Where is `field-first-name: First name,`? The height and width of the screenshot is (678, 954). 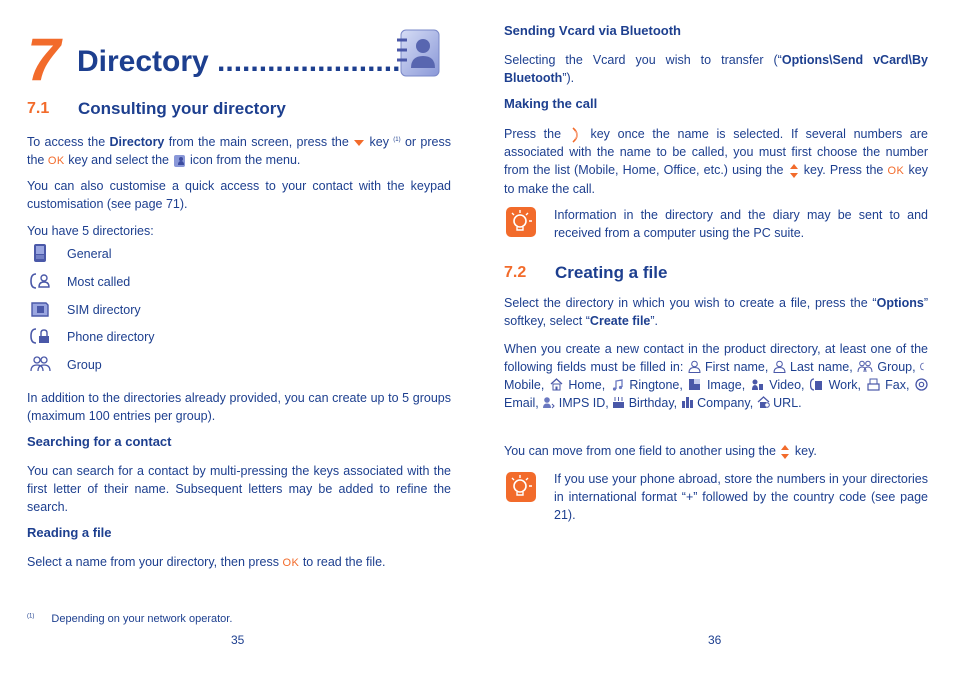 field-first-name: First name, is located at coordinates (728, 367).